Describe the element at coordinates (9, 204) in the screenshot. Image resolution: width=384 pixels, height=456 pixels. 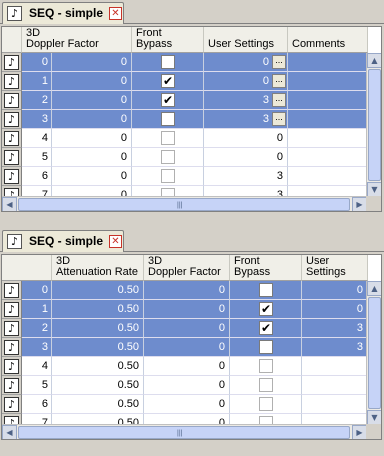
I see `scroll-left-button: ◀` at that location.